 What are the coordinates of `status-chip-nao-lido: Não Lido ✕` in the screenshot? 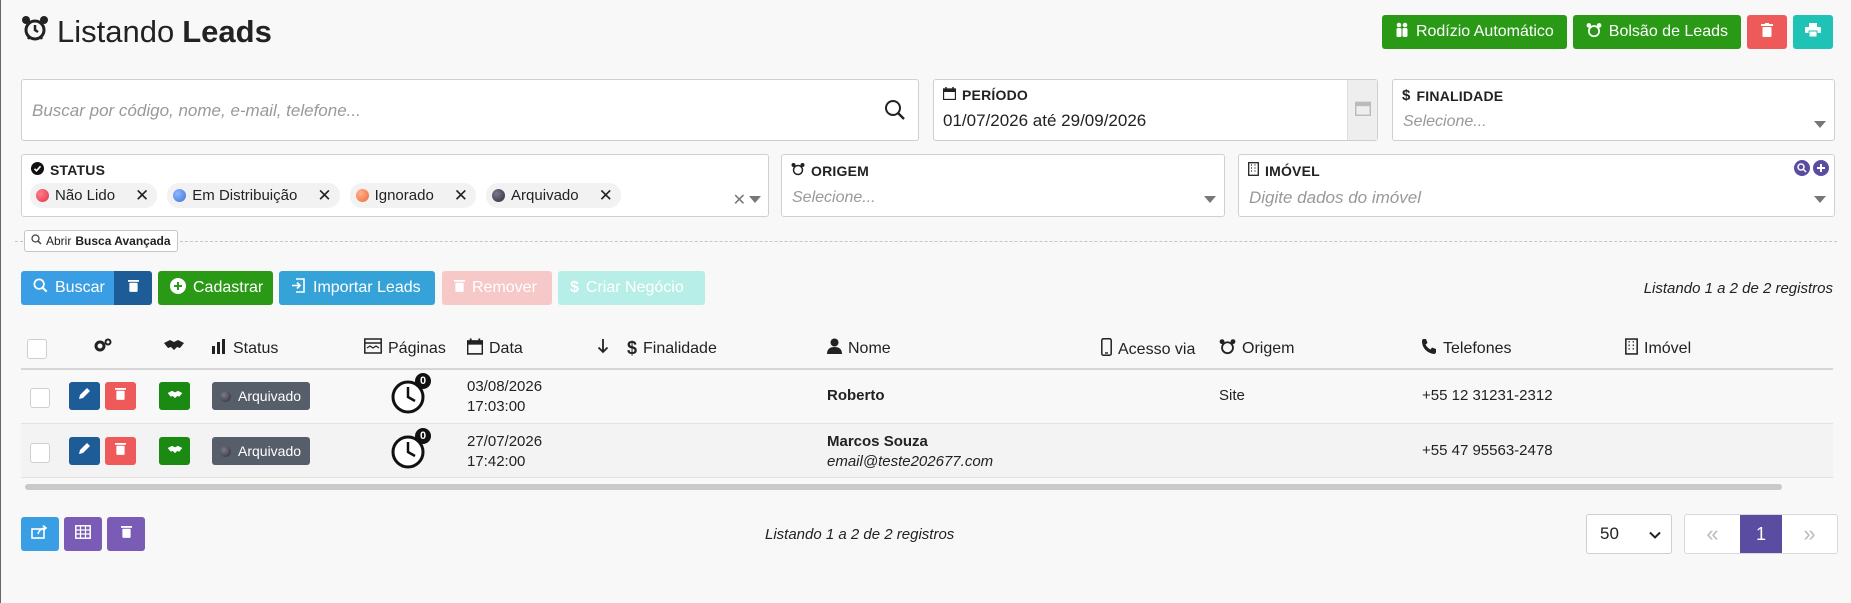 It's located at (94, 195).